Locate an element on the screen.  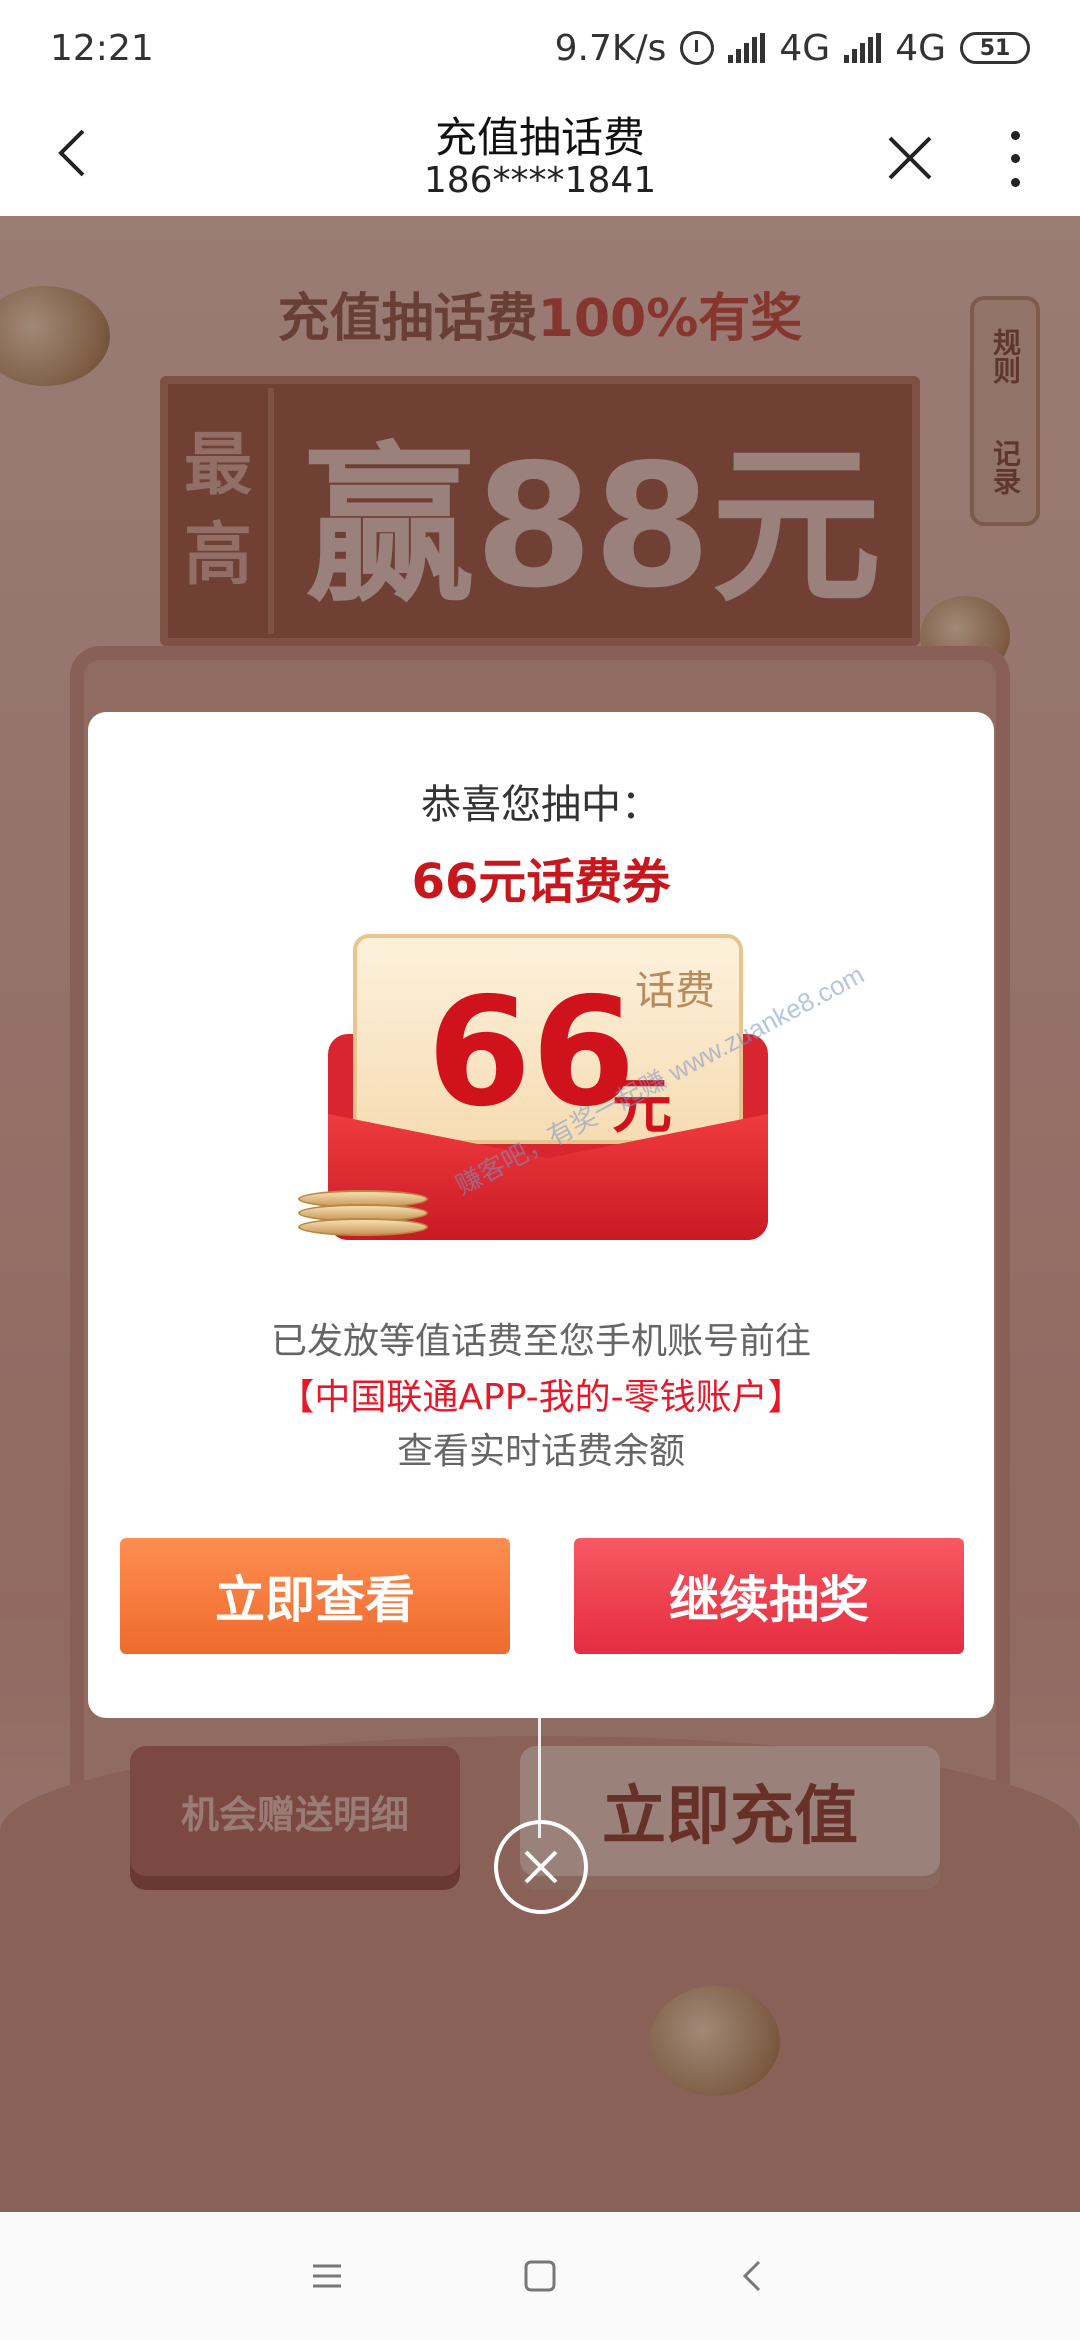
gold-coins-icon is located at coordinates (363, 1215).